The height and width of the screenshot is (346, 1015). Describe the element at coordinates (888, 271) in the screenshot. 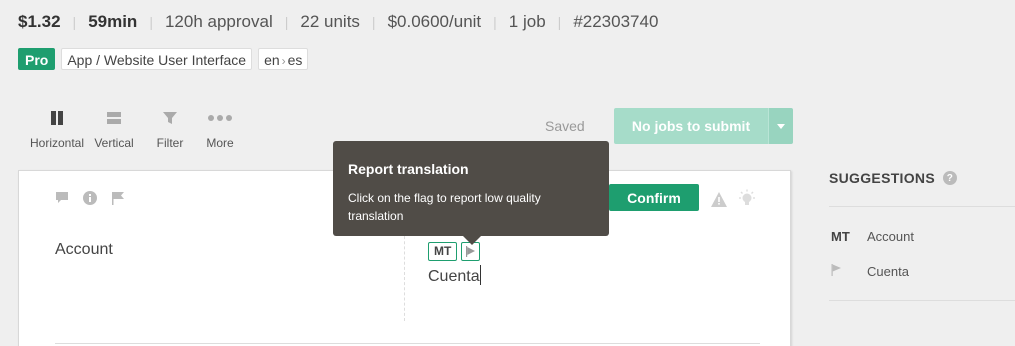

I see `suggestion-text: Cuenta` at that location.